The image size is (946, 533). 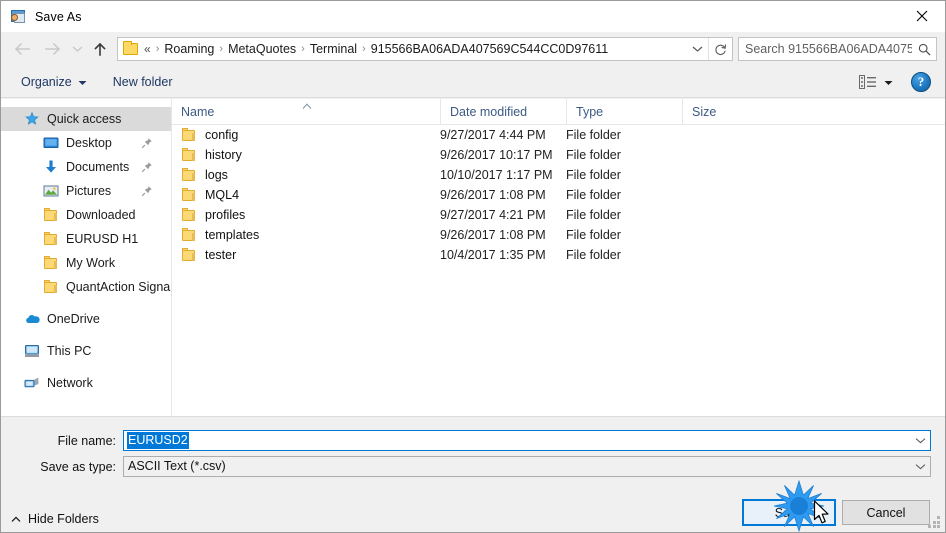 What do you see at coordinates (624, 112) in the screenshot?
I see `column-header-type: Type` at bounding box center [624, 112].